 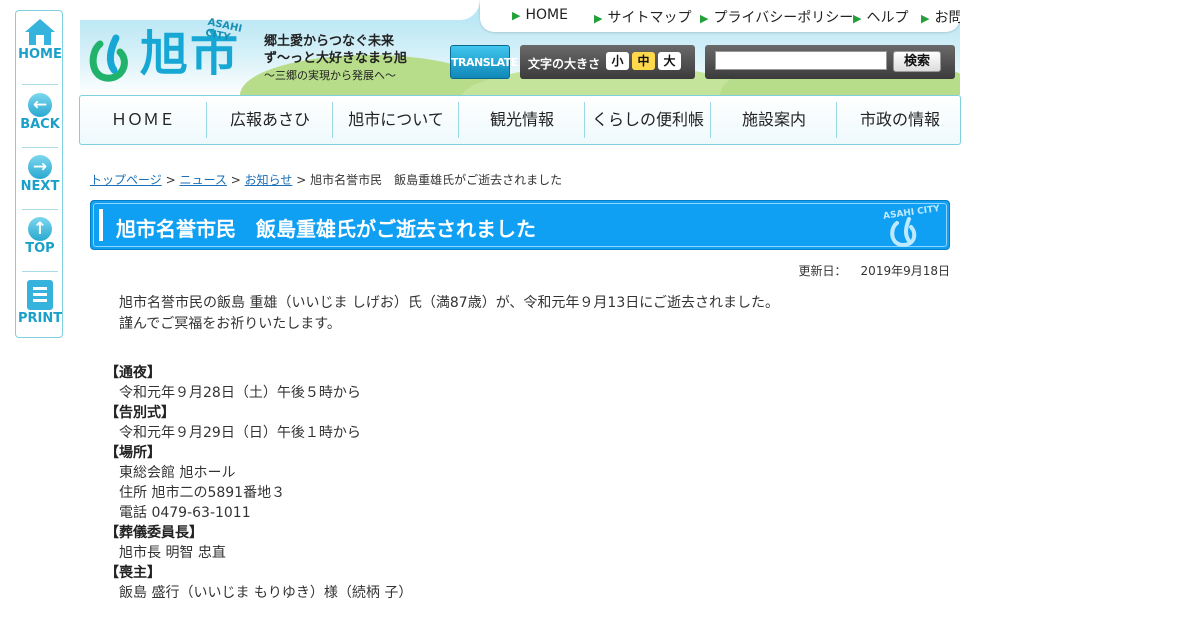 I want to click on detail-value: 住所 旭市二の5891番地３, so click(x=202, y=493).